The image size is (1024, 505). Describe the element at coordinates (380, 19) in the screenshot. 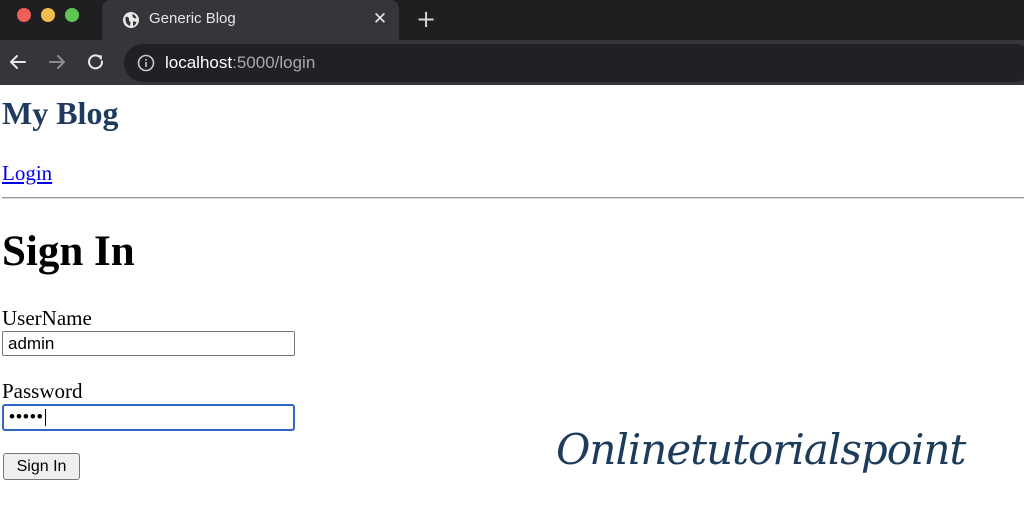

I see `close-tab-icon: ✕` at that location.